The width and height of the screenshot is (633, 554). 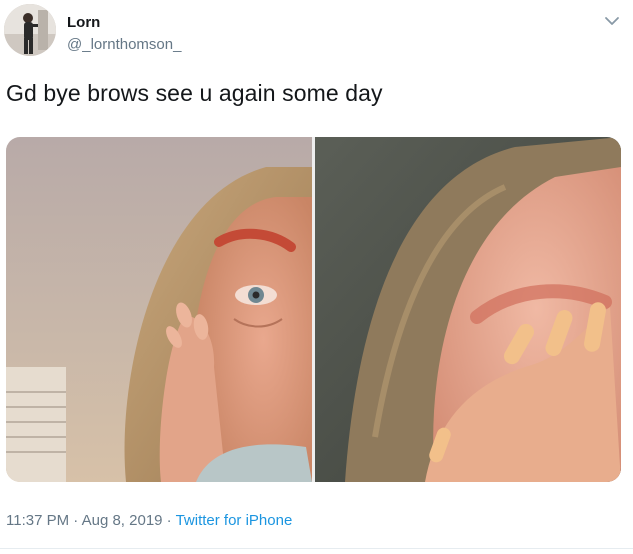 I want to click on user-handle: @_lornthomson_, so click(x=124, y=44).